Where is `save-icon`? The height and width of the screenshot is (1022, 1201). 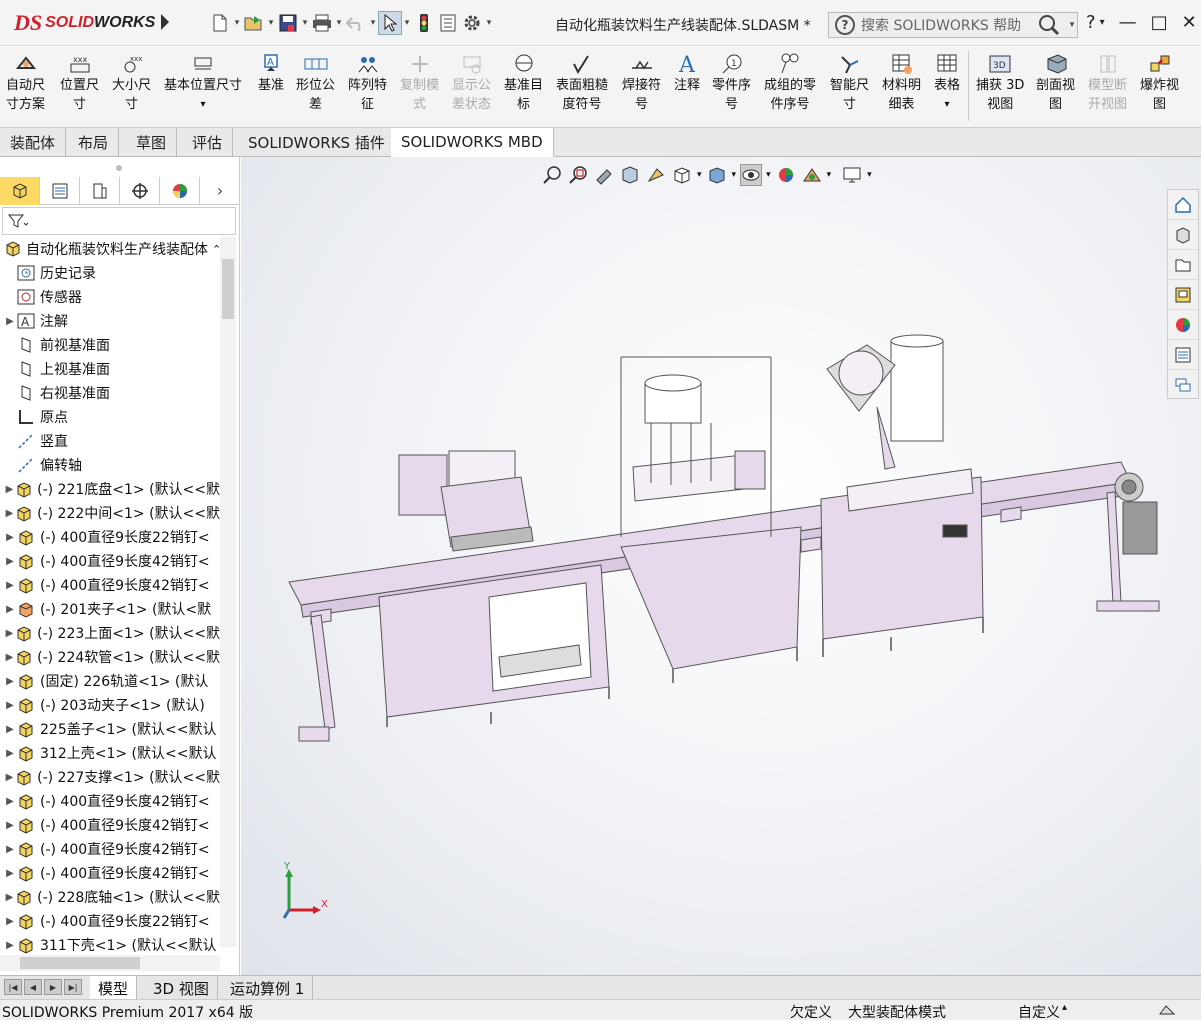 save-icon is located at coordinates (288, 23).